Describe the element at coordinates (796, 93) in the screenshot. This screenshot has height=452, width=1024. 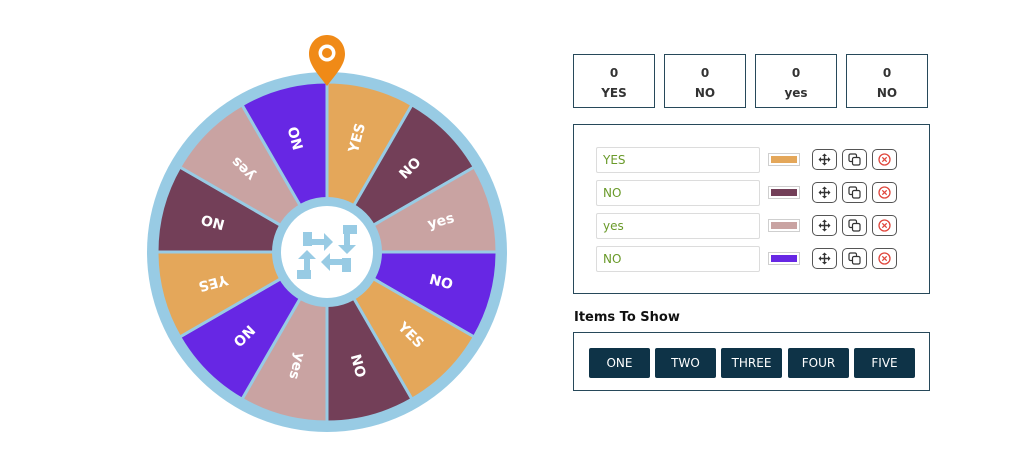
I see `counter-label: yes` at that location.